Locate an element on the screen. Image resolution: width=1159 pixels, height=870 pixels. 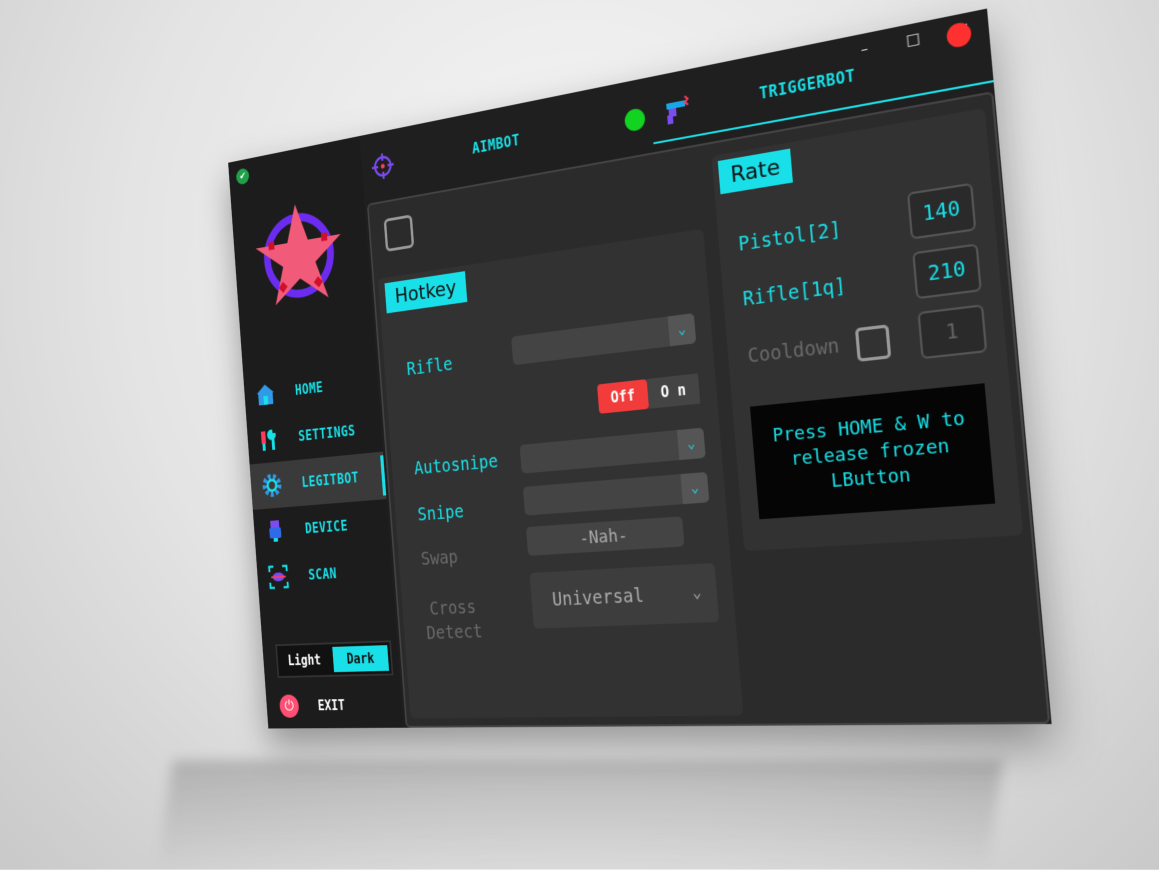
sidebar-nav: HOME SETTINGS LEGITBOT DEVICE SCAN is located at coordinates (318, 479).